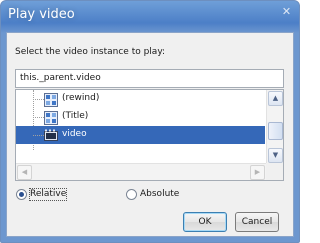  What do you see at coordinates (140, 99) in the screenshot?
I see `tree-item-rewind: (rewind)` at bounding box center [140, 99].